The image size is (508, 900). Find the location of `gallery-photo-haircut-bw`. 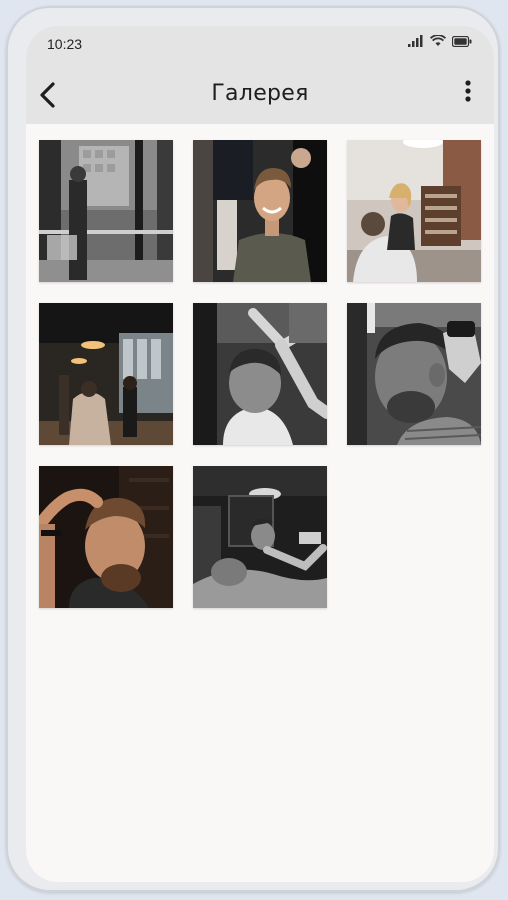

gallery-photo-haircut-bw is located at coordinates (260, 374).